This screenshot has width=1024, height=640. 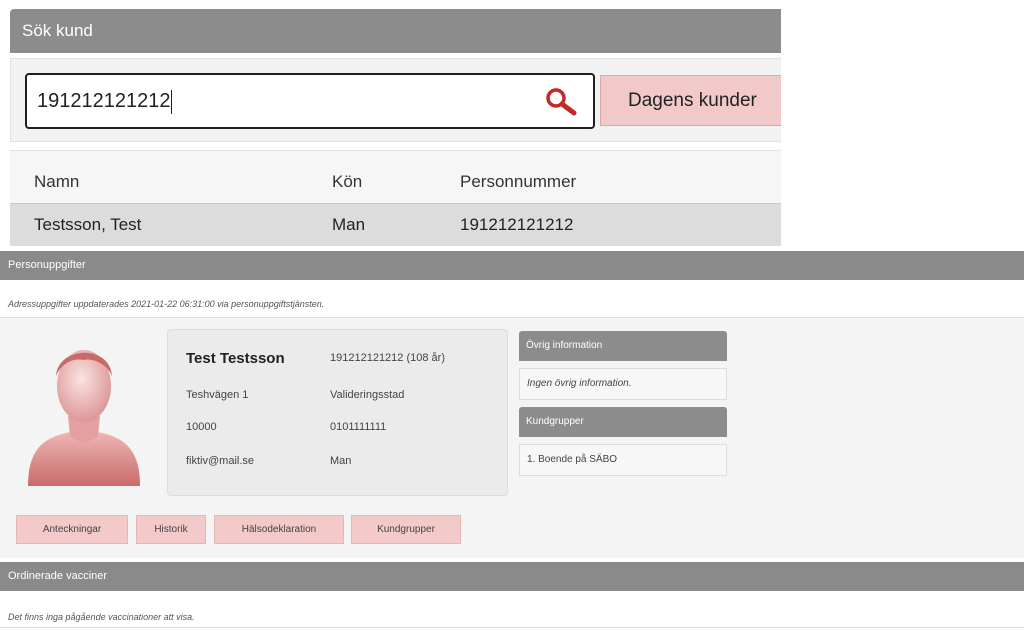 What do you see at coordinates (512, 576) in the screenshot?
I see `vaccines-header: Ordinerade vacciner` at bounding box center [512, 576].